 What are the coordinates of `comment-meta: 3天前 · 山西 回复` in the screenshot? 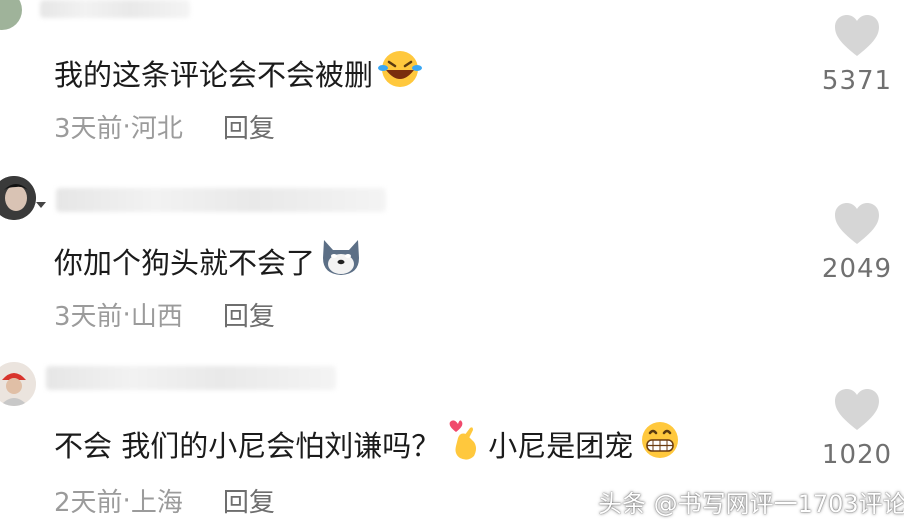 It's located at (164, 314).